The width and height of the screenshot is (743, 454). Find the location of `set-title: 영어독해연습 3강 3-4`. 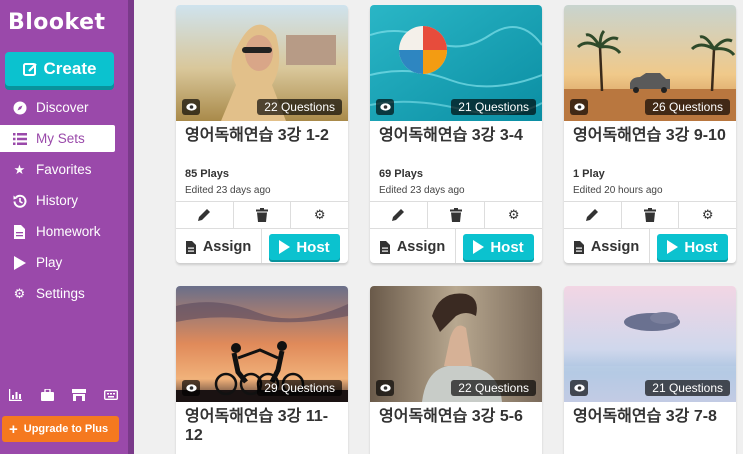

set-title: 영어독해연습 3강 3-4 is located at coordinates (451, 135).